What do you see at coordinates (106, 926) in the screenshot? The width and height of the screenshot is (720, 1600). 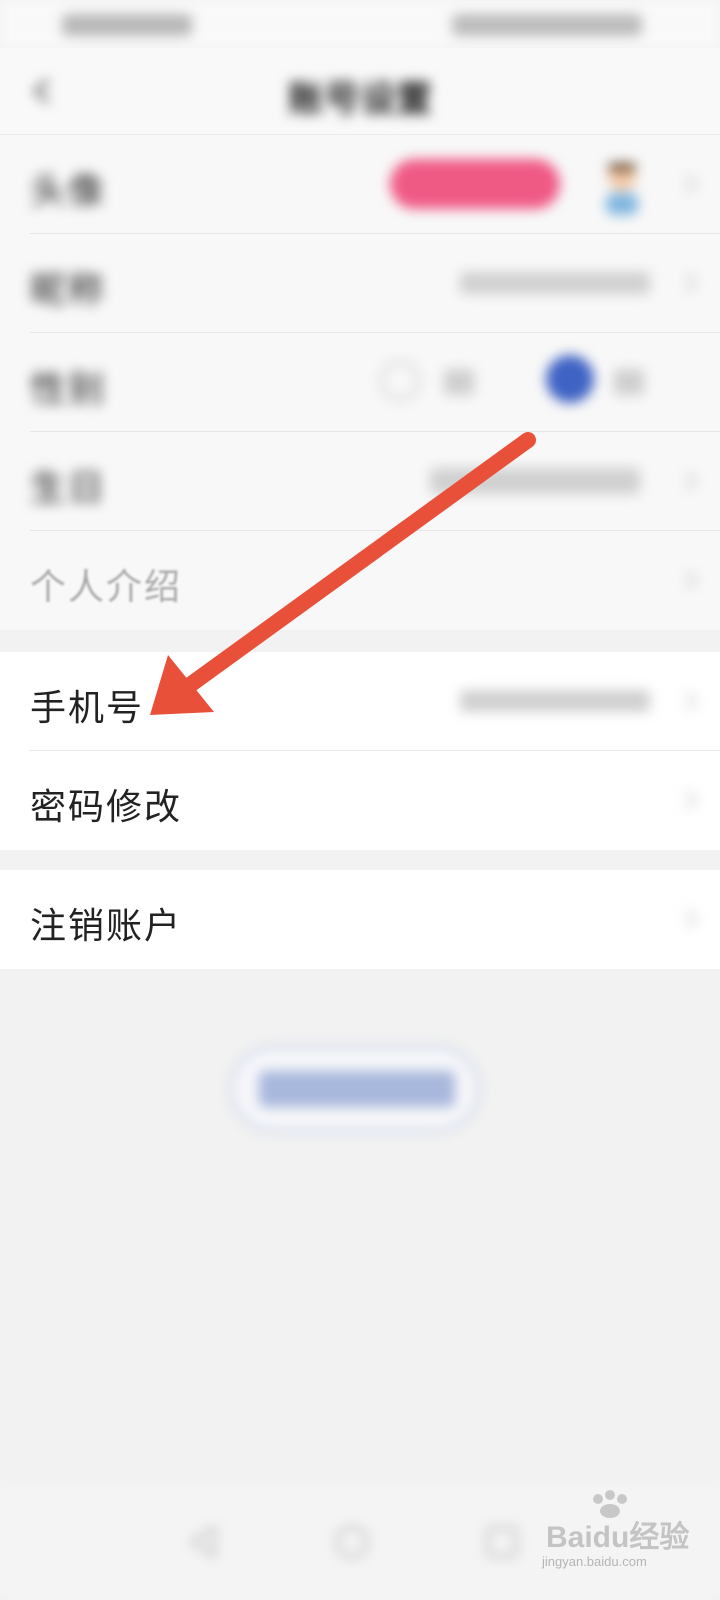 I see `row-label: 注销账户` at bounding box center [106, 926].